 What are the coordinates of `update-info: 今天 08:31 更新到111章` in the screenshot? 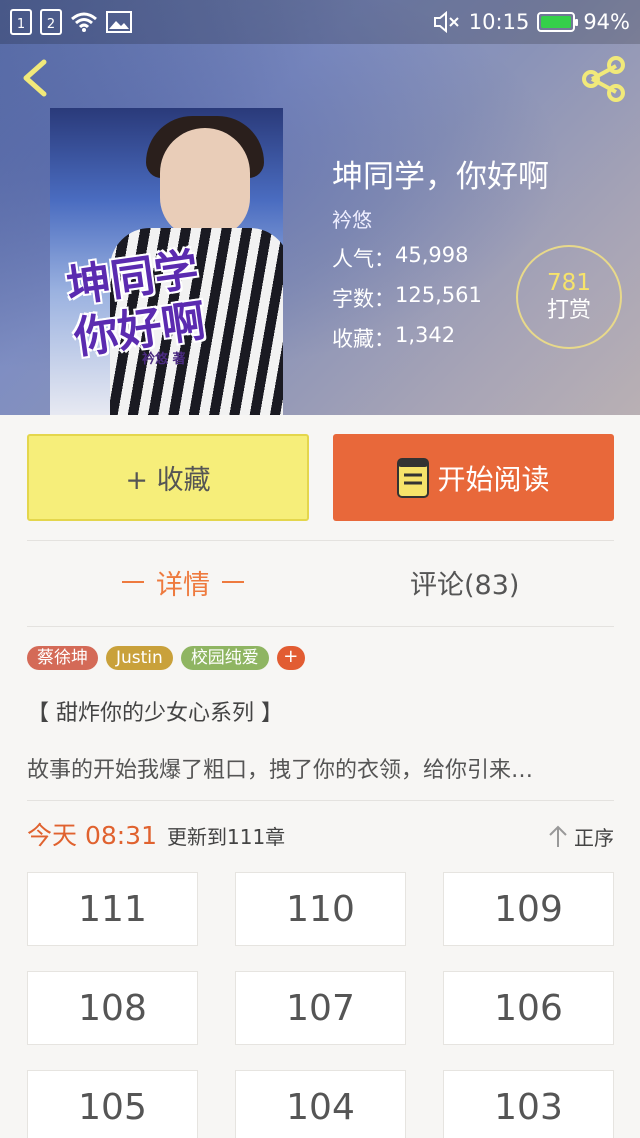 It's located at (156, 834).